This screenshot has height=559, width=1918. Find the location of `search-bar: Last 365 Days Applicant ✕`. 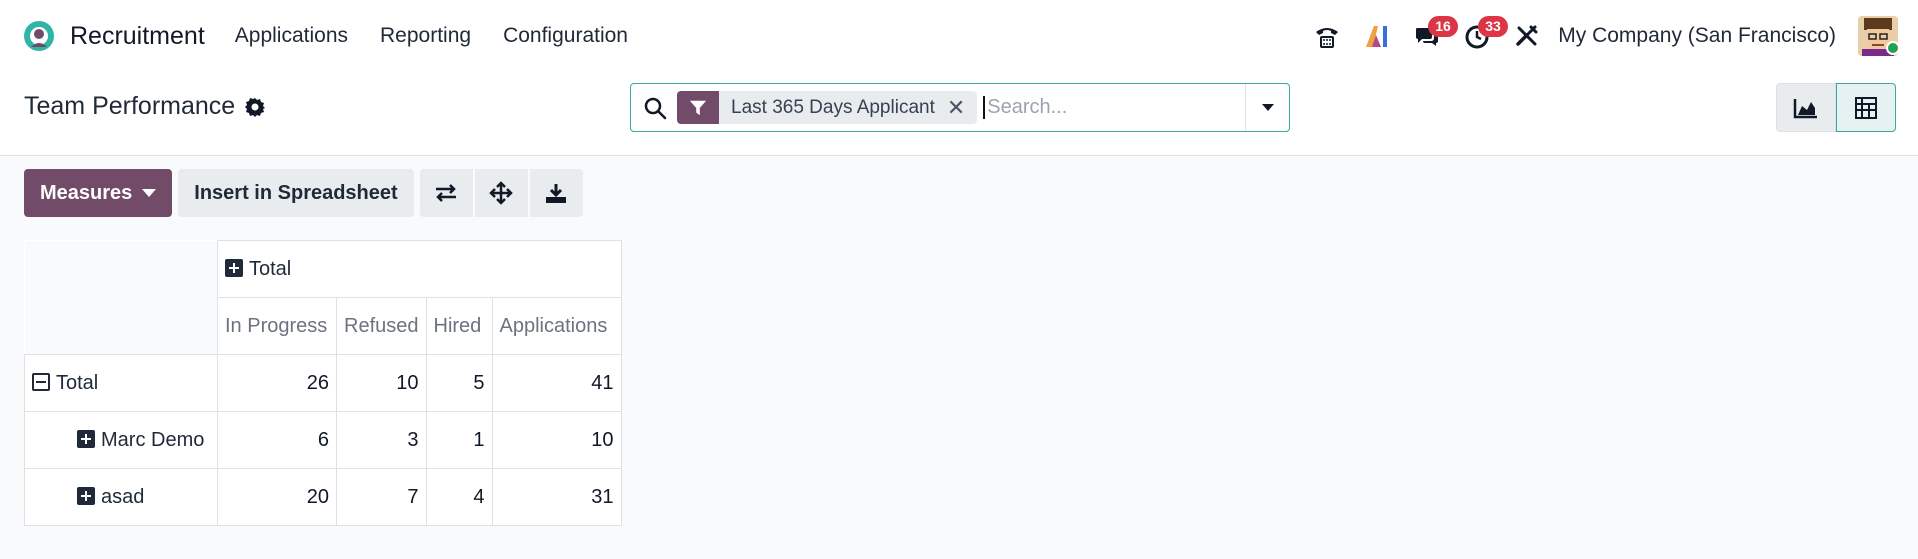

search-bar: Last 365 Days Applicant ✕ is located at coordinates (960, 107).